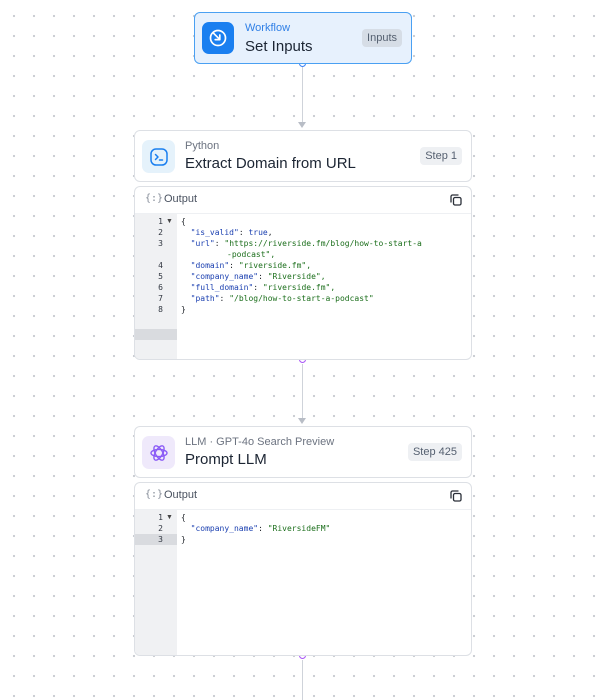 The width and height of the screenshot is (600, 700). I want to click on step-badge: Step 425, so click(434, 452).